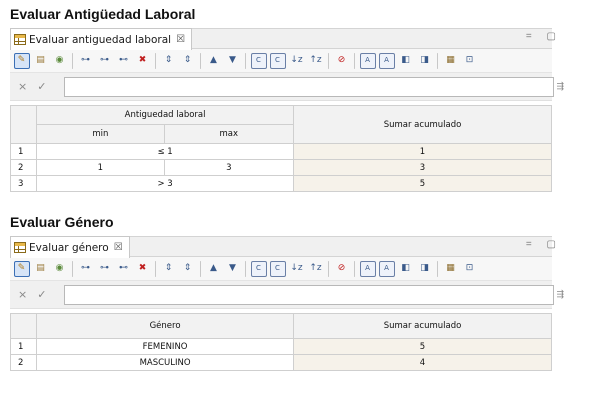 Image resolution: width=589 pixels, height=410 pixels. What do you see at coordinates (23, 326) in the screenshot?
I see `index-header` at bounding box center [23, 326].